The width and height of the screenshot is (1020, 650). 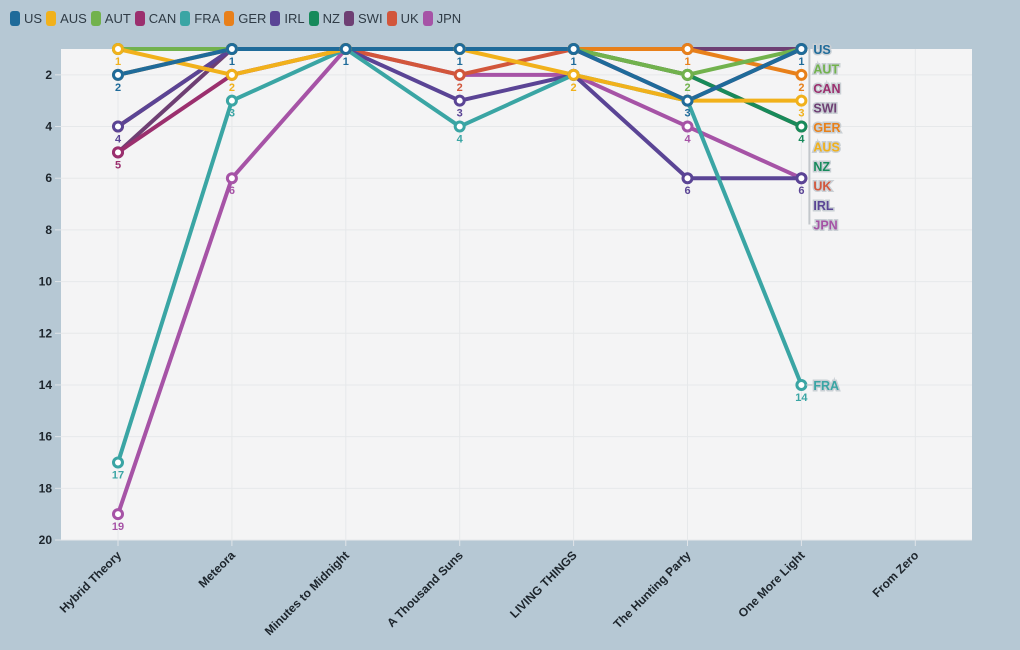 I want to click on y-tick-label: 20, so click(x=46, y=540).